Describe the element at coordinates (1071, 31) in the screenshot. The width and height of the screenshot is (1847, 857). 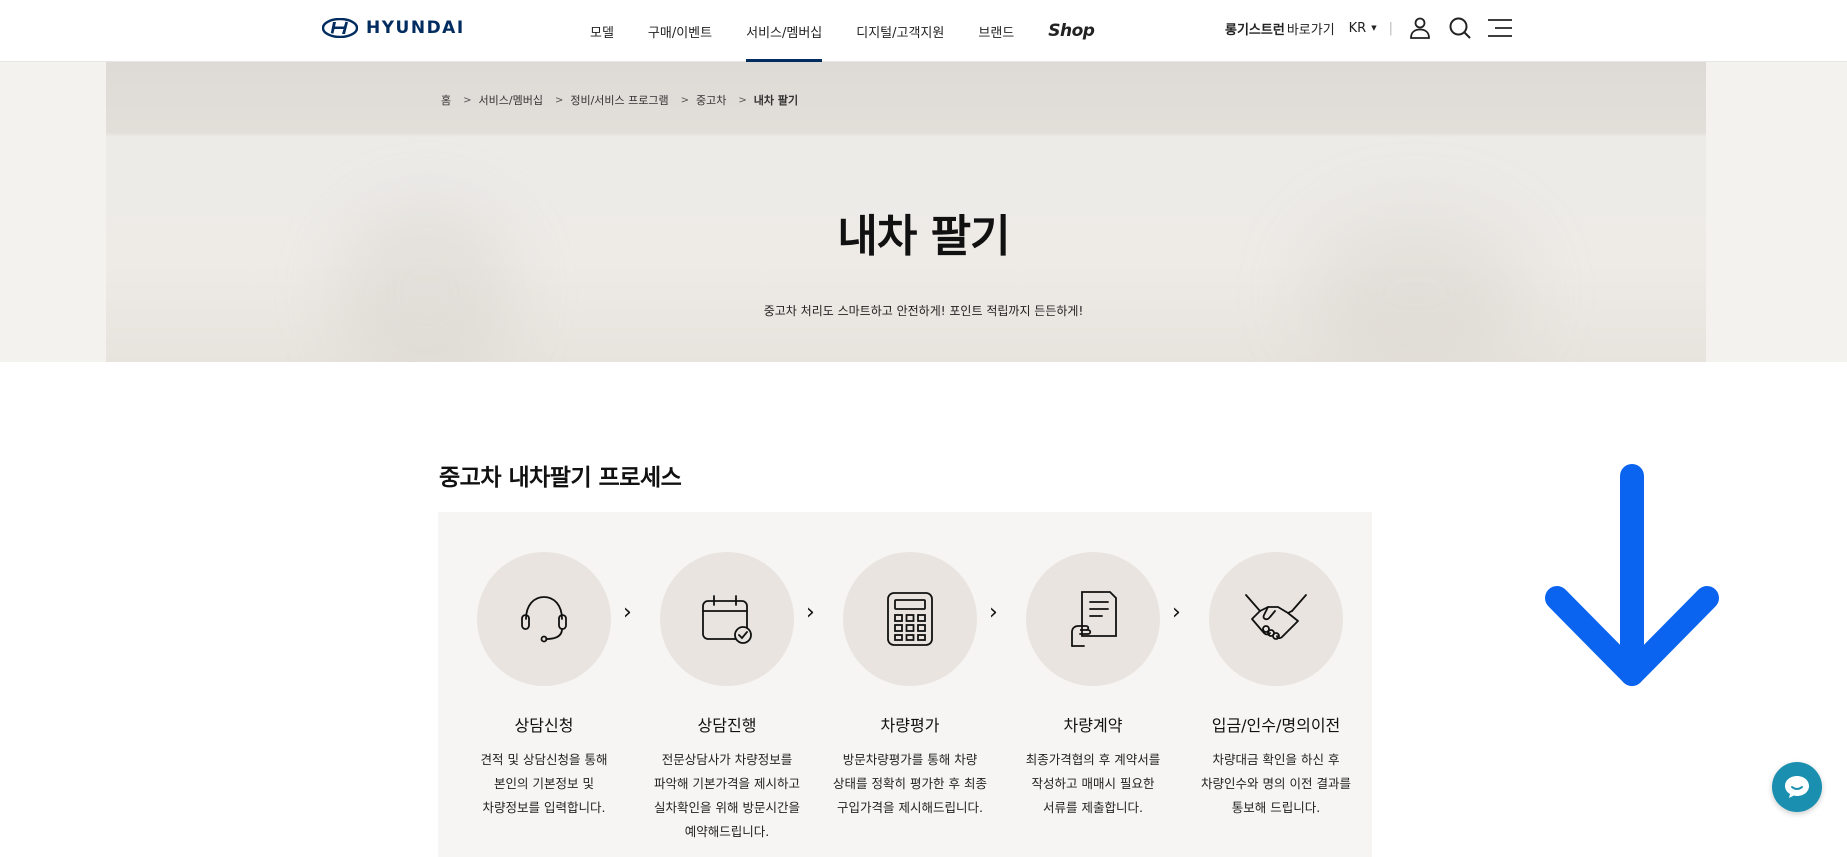
I see `nav-item-shop: Shop` at that location.